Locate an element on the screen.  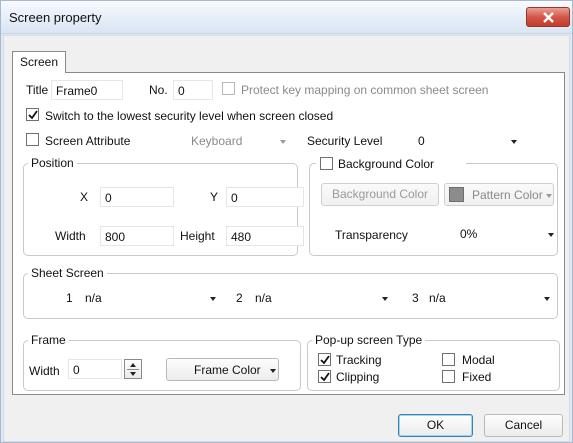
screen-attribute-select: Keyboard is located at coordinates (237, 141).